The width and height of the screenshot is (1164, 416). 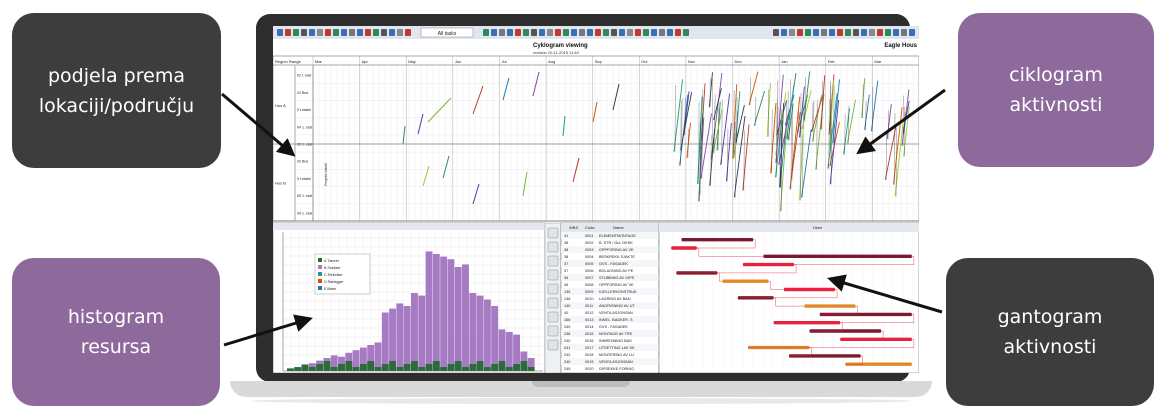 What do you see at coordinates (280, 105) in the screenshot?
I see `zone-label: Hus A` at bounding box center [280, 105].